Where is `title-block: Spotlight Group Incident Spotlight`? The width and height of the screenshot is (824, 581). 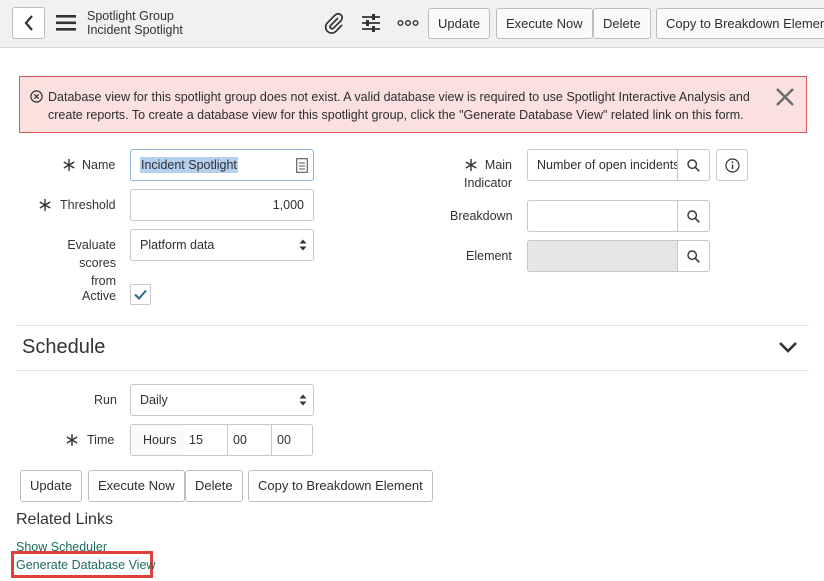
title-block: Spotlight Group Incident Spotlight is located at coordinates (135, 23).